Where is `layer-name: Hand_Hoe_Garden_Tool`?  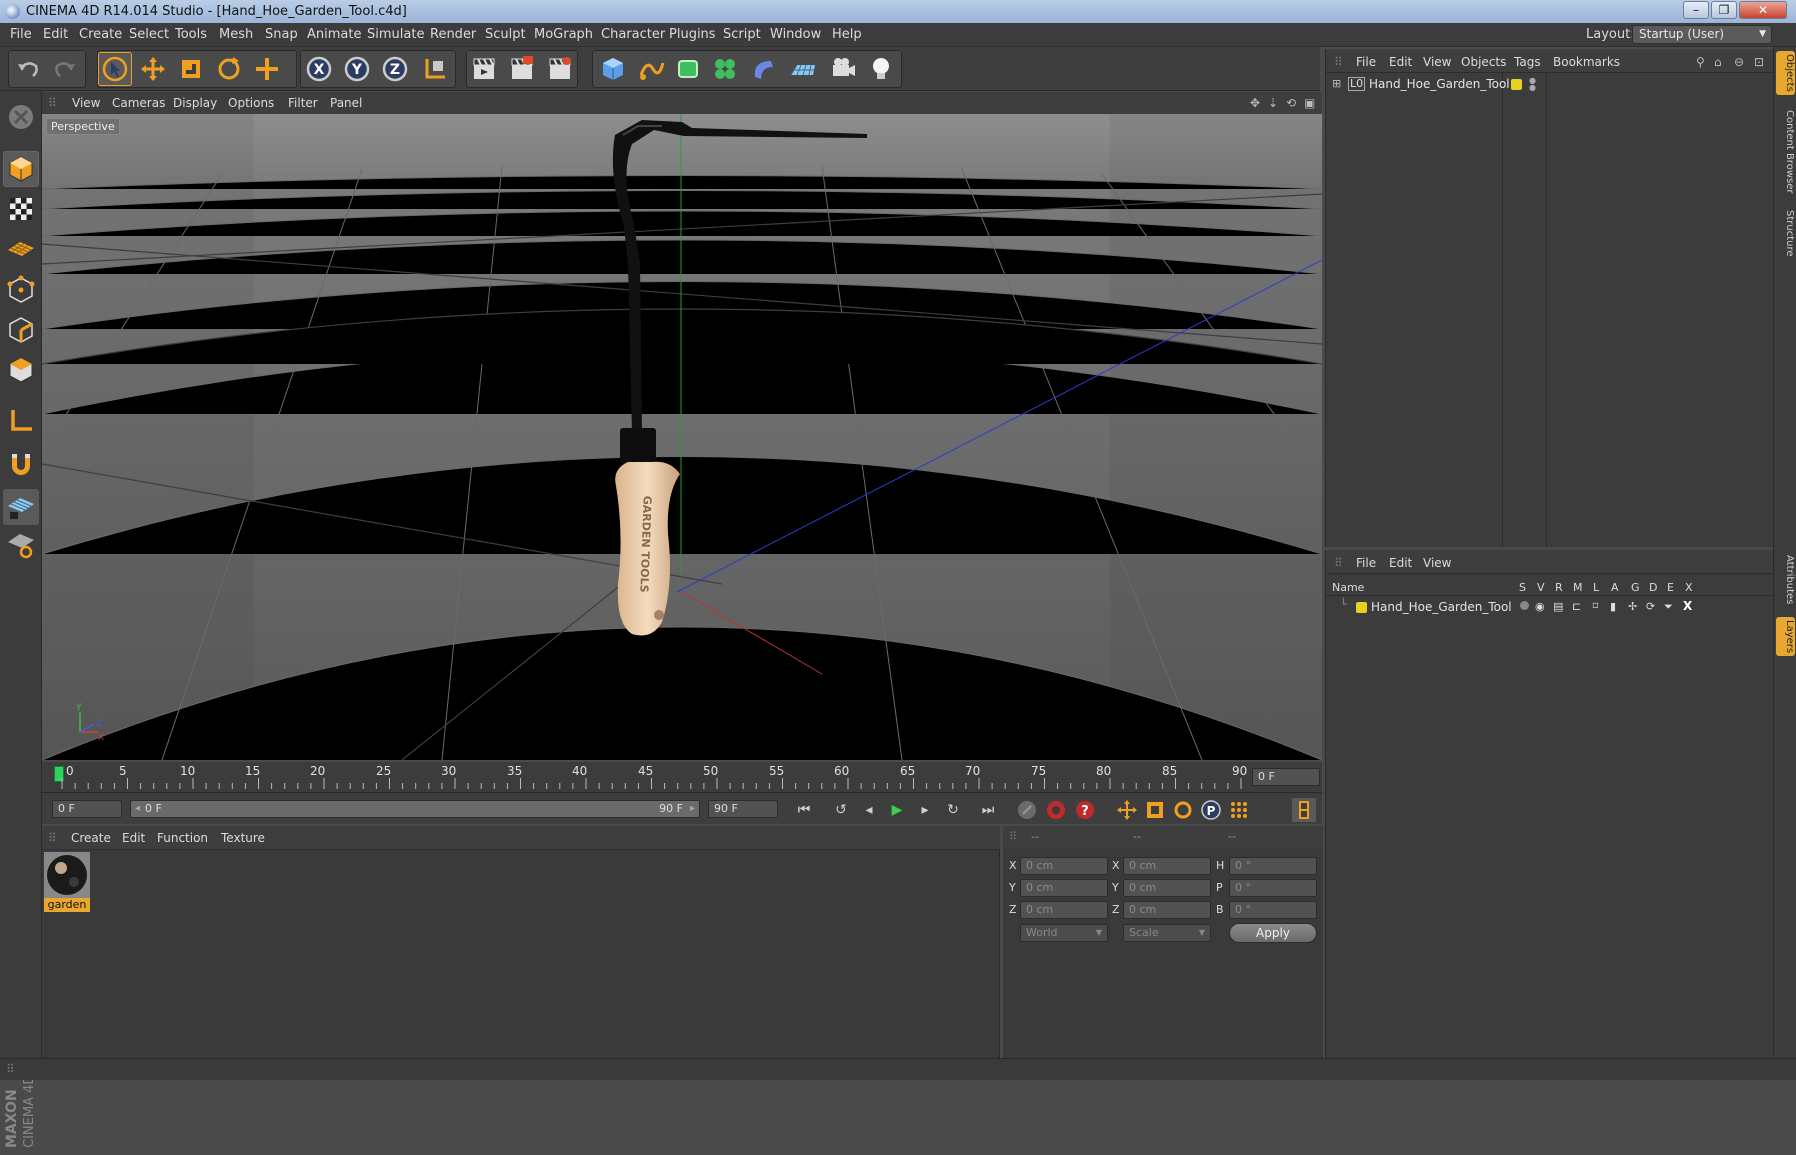 layer-name: Hand_Hoe_Garden_Tool is located at coordinates (1441, 607).